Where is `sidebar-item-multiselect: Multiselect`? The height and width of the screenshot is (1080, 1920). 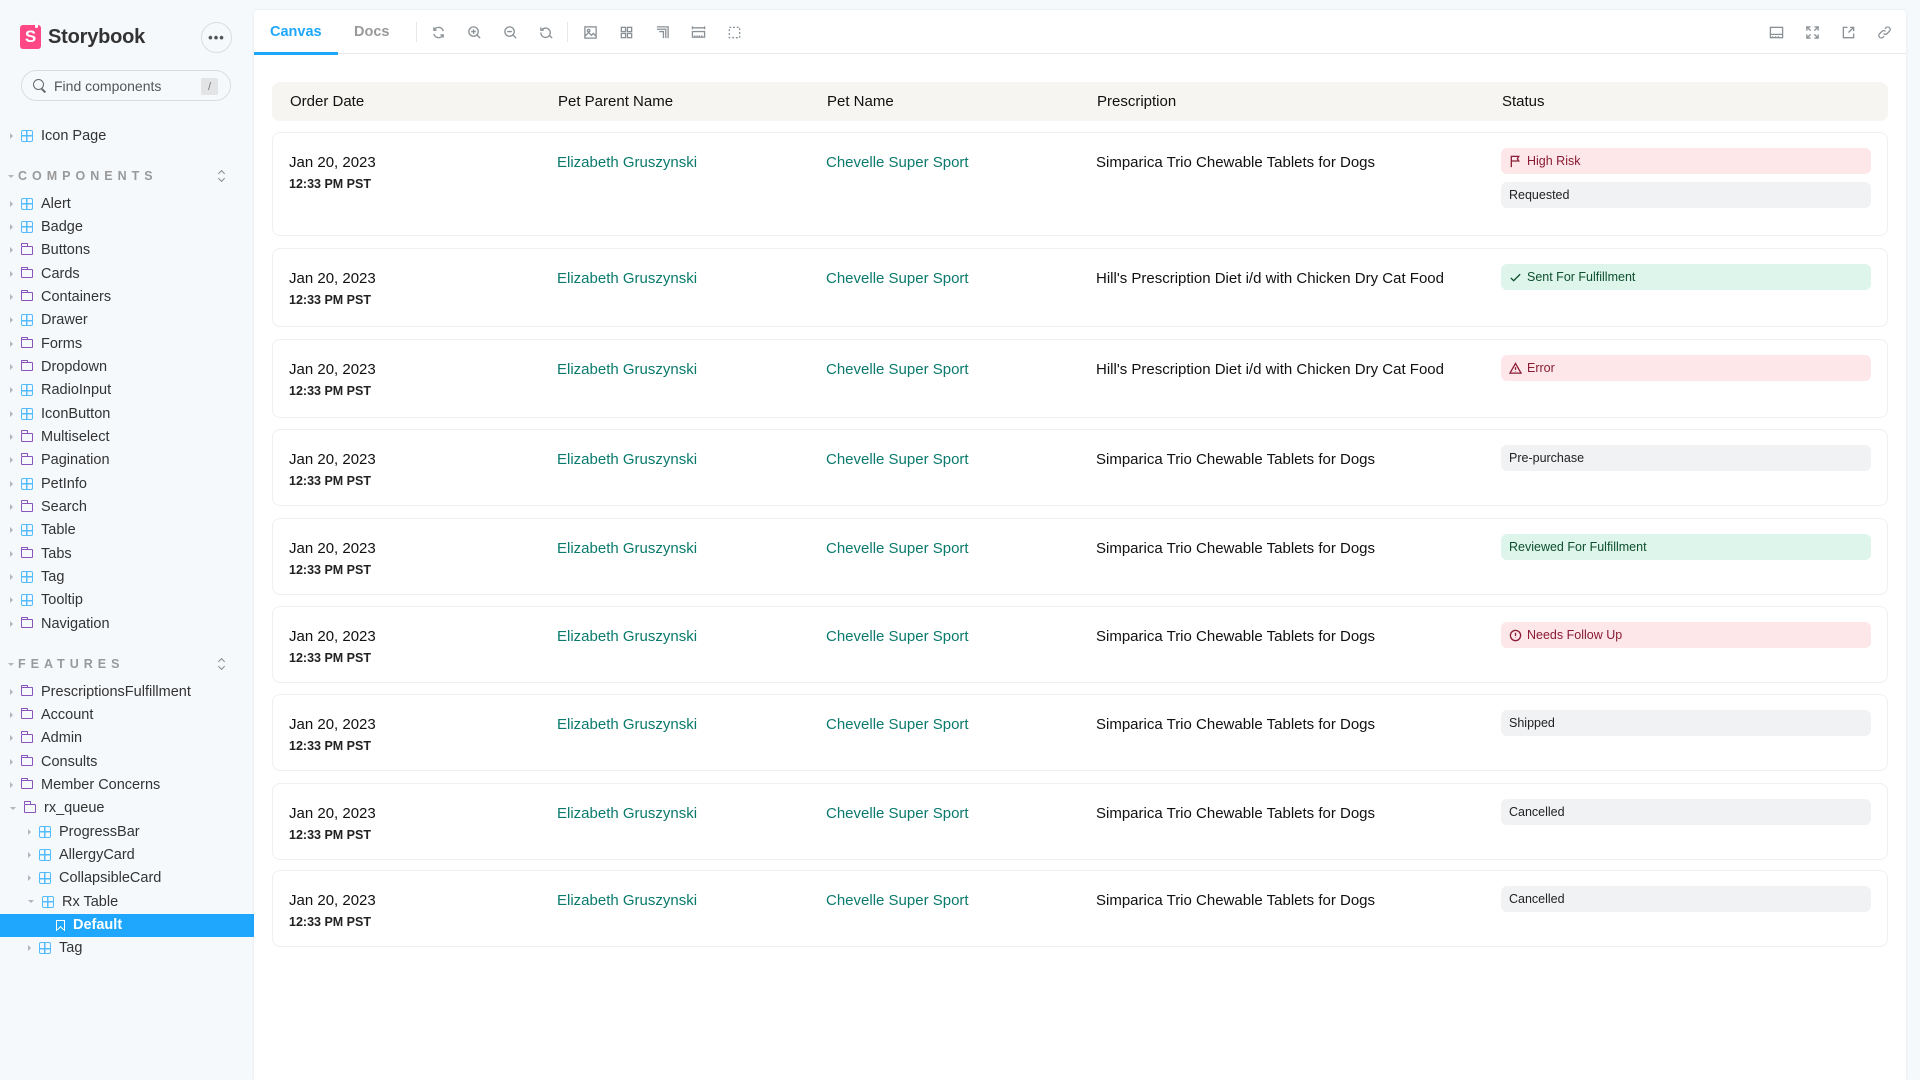
sidebar-item-multiselect: Multiselect is located at coordinates (127, 437).